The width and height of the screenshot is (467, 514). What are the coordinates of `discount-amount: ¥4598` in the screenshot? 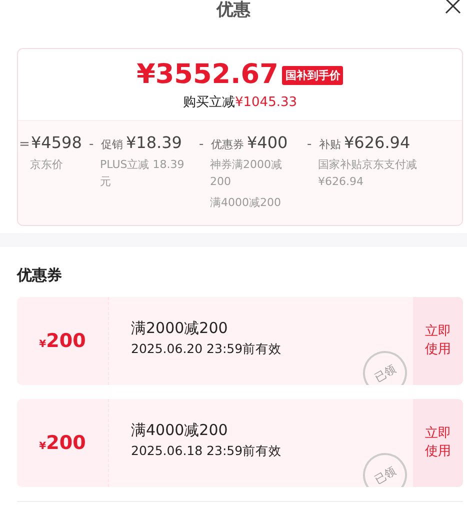 It's located at (56, 142).